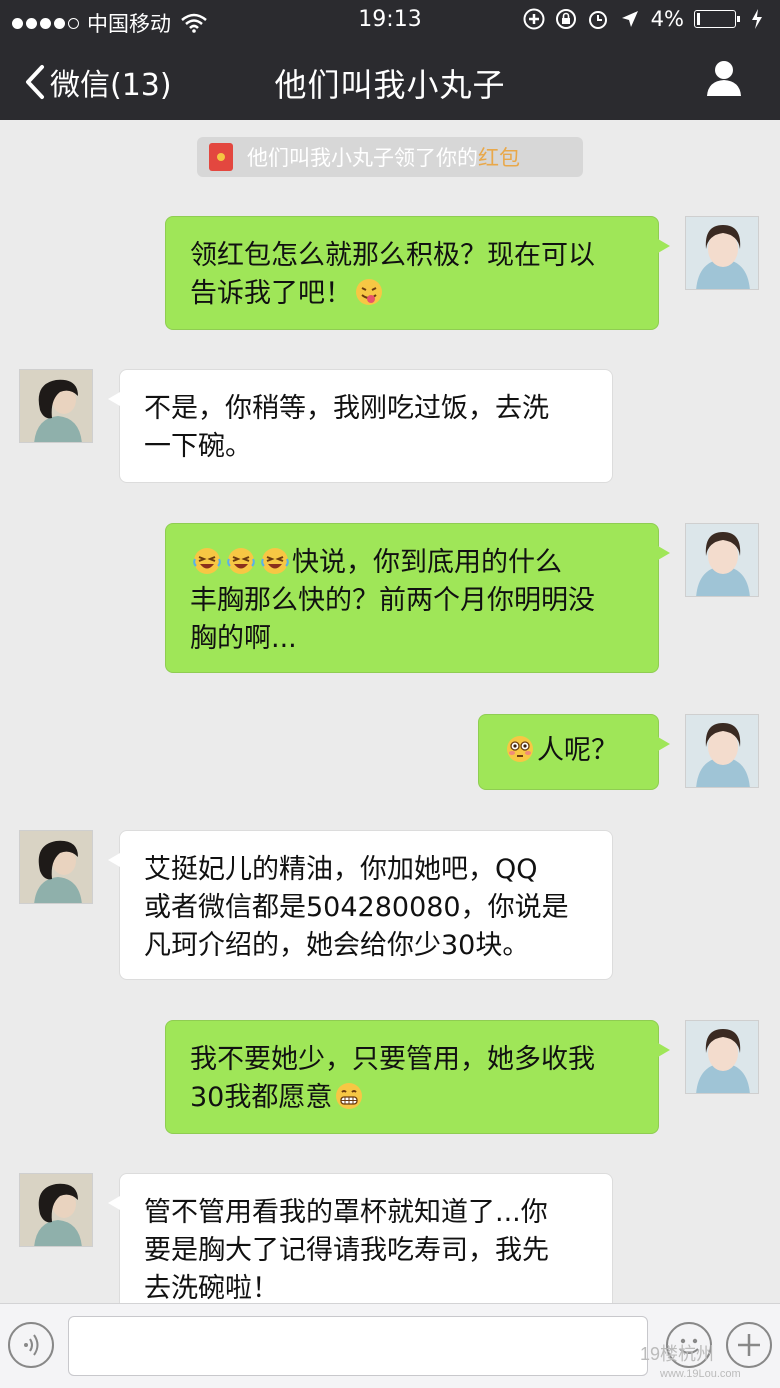  Describe the element at coordinates (337, 945) in the screenshot. I see `message-text: 凡珂介绍的，她会给你少30块。` at that location.